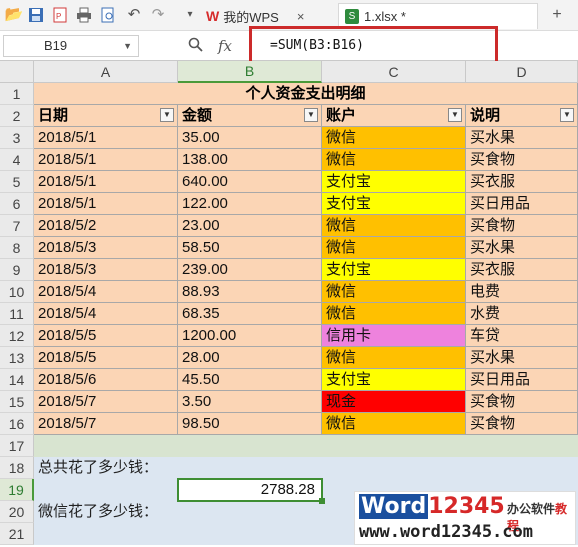  Describe the element at coordinates (14, 15) in the screenshot. I see `open-folder-icon: 📂` at that location.